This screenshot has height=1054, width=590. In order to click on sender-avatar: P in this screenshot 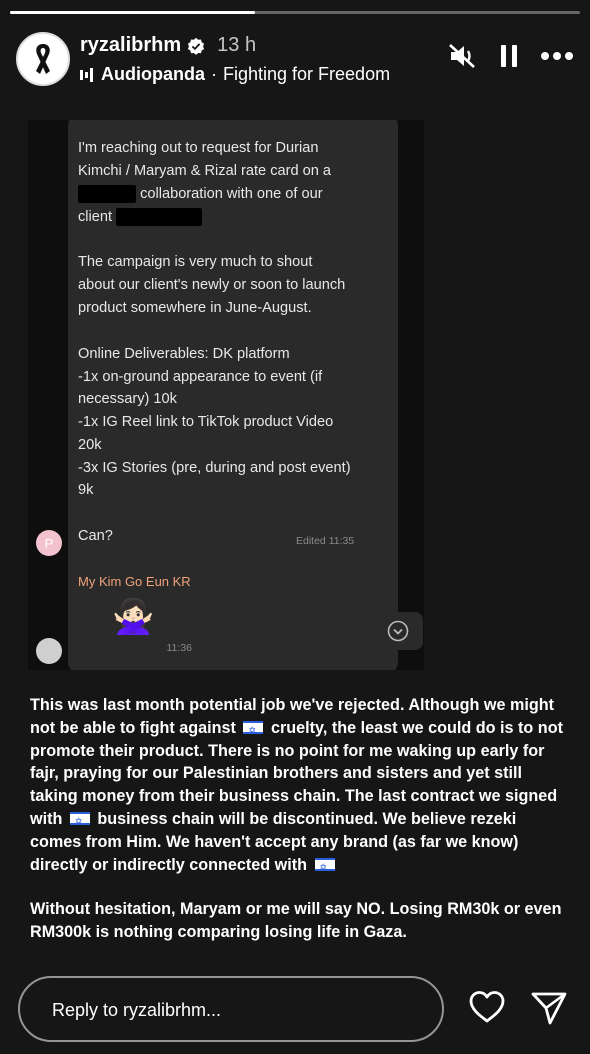, I will do `click(49, 543)`.